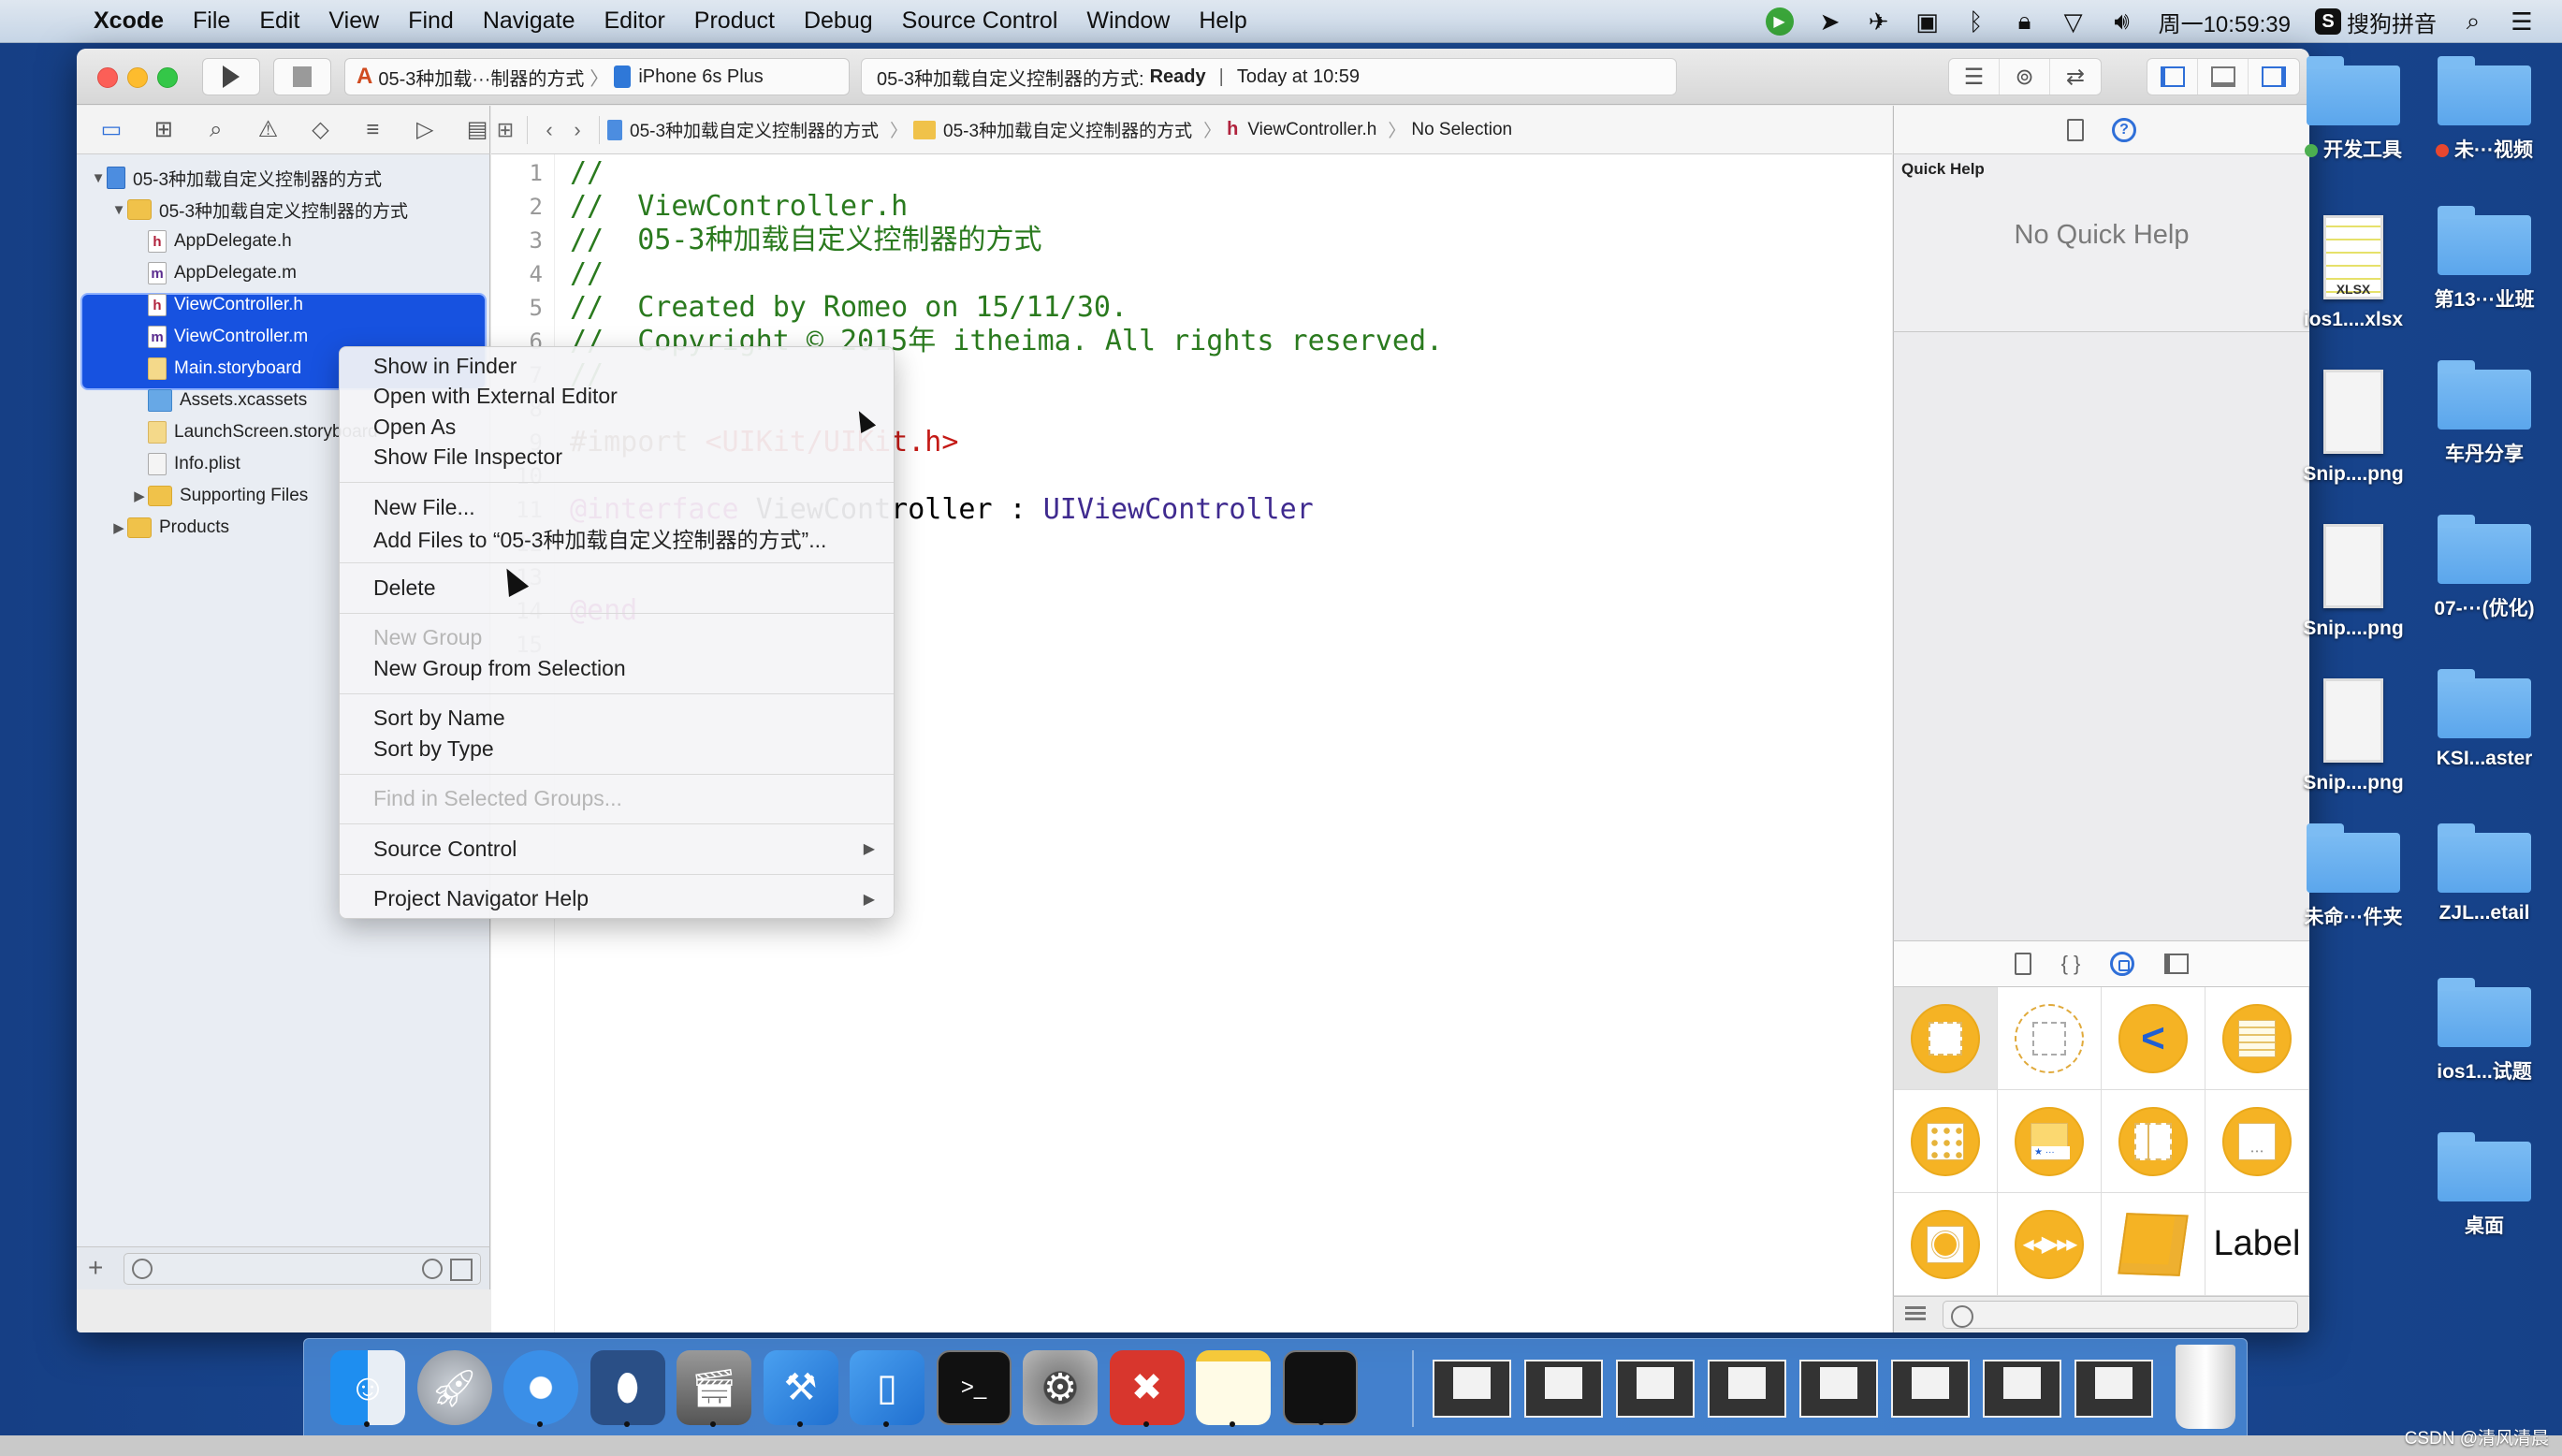  What do you see at coordinates (432, 1269) in the screenshot?
I see `recent-files-icon` at bounding box center [432, 1269].